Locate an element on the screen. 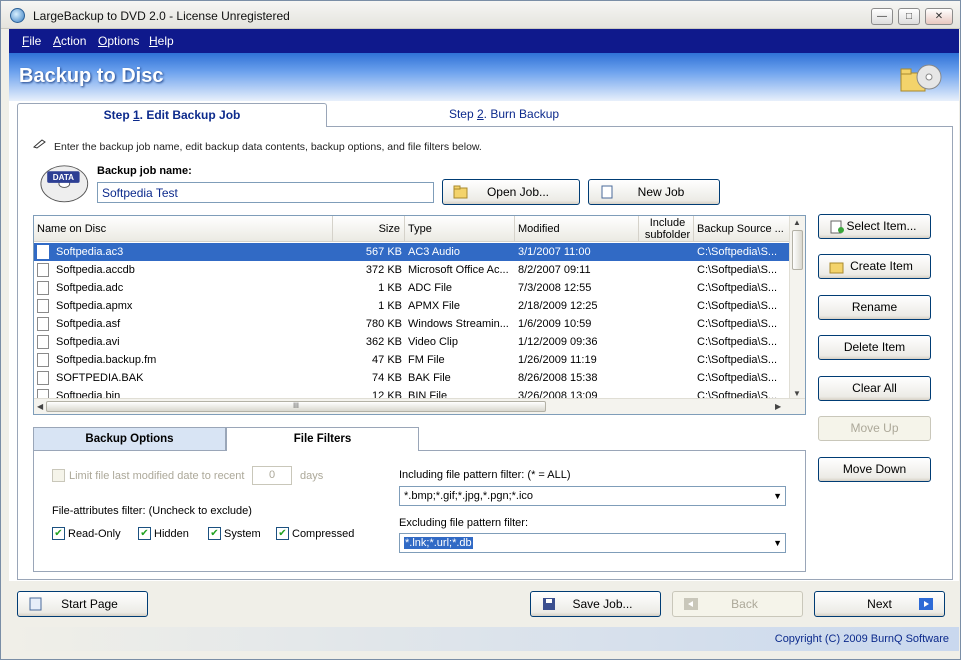  horizontal-scrollbar: ◀ ‖‖ ▶ is located at coordinates (419, 406).